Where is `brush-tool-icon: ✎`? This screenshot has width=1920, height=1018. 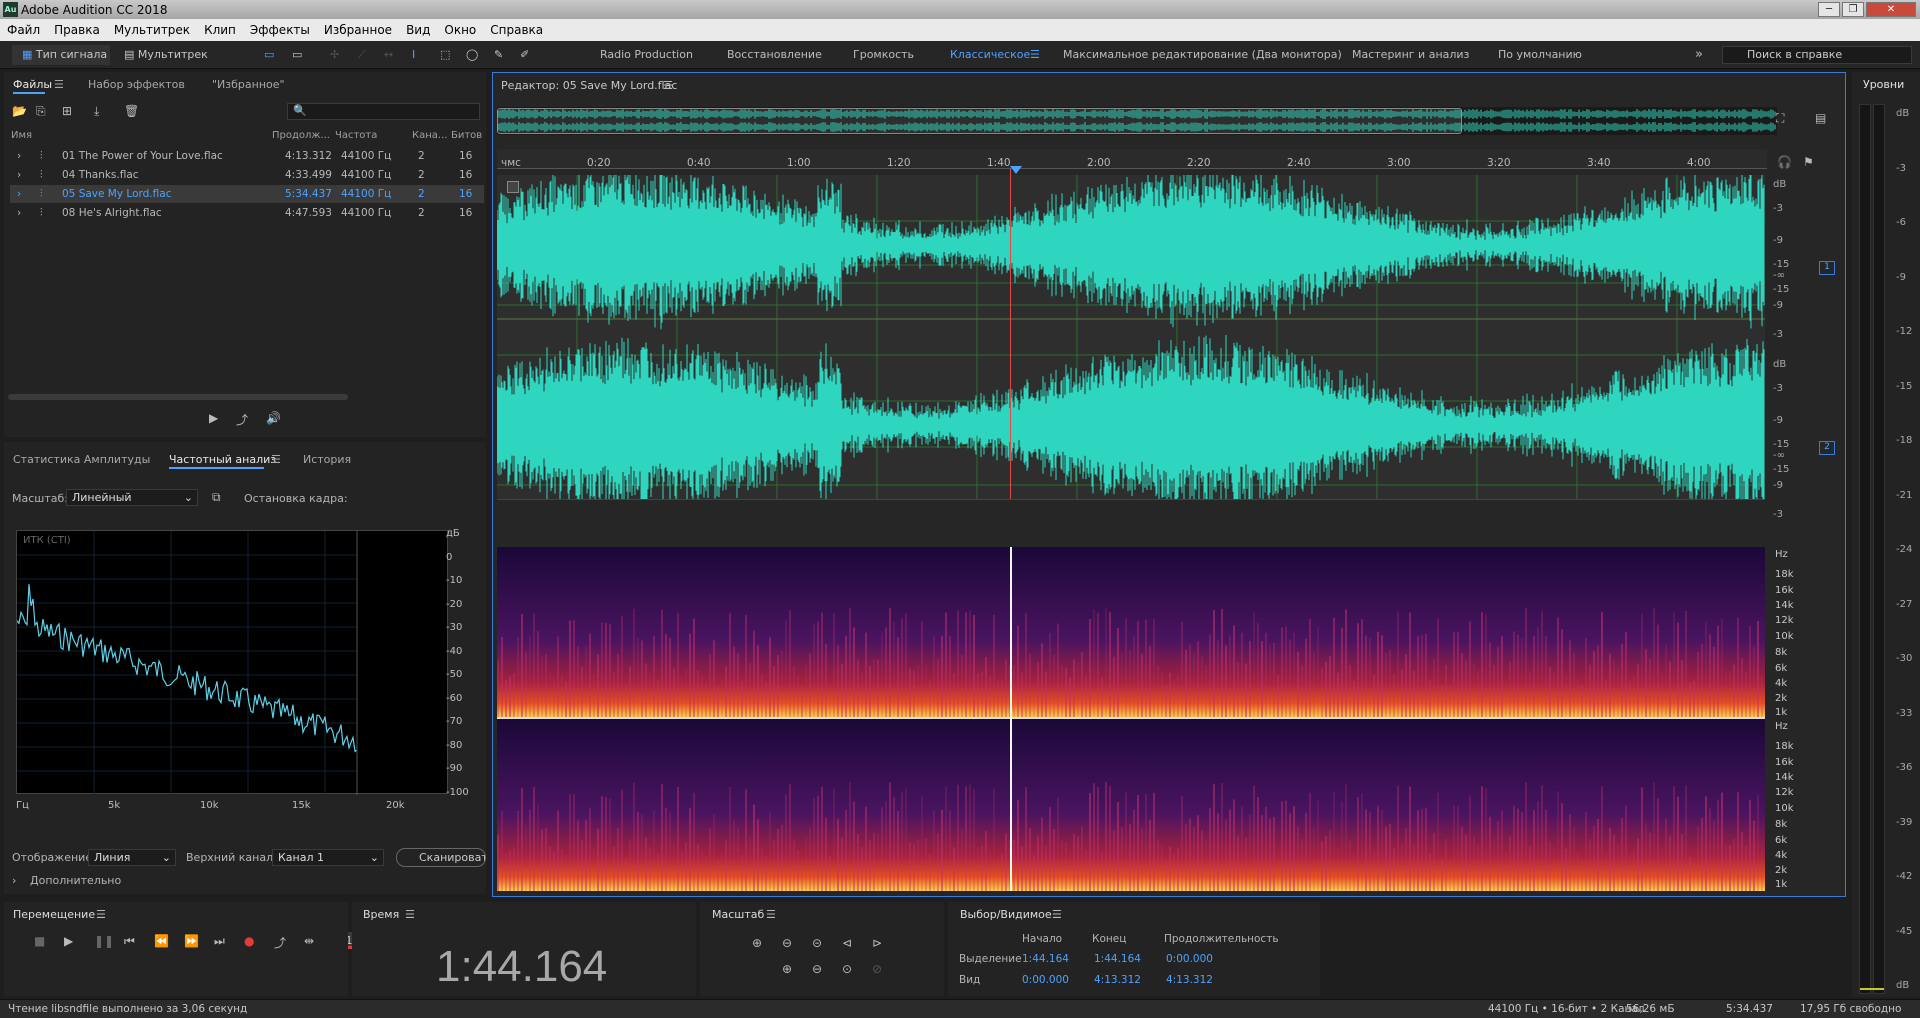 brush-tool-icon: ✎ is located at coordinates (498, 55).